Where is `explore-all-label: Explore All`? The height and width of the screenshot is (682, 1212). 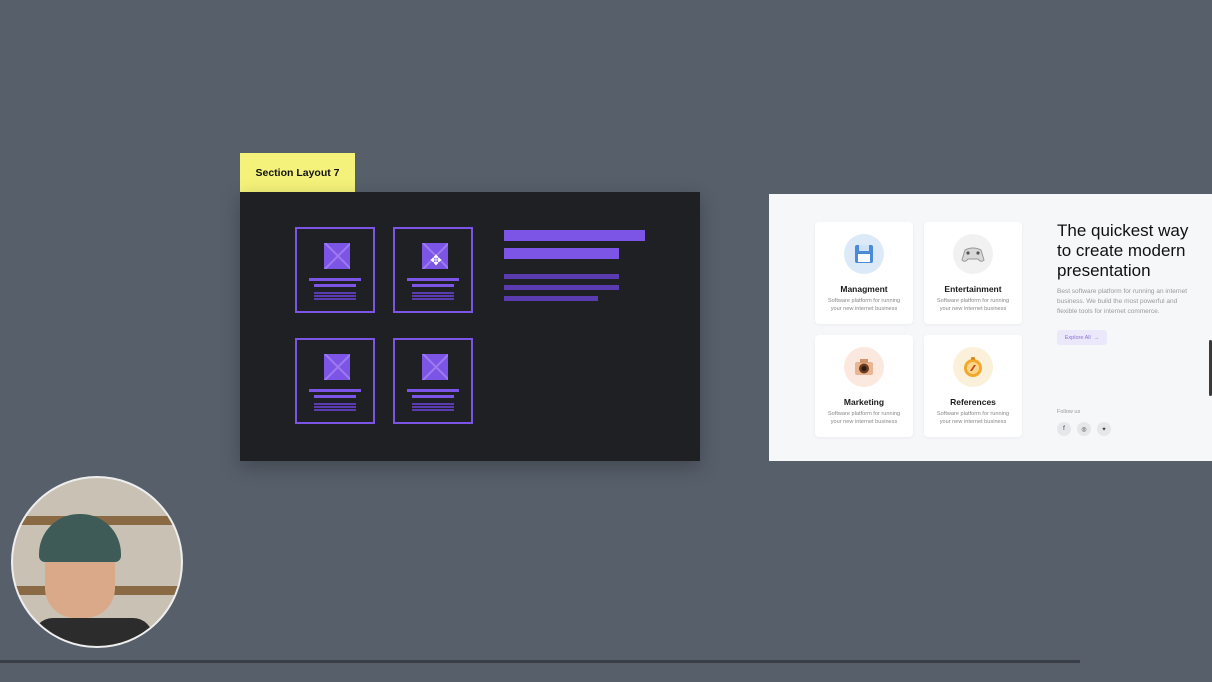
explore-all-label: Explore All is located at coordinates (1077, 337).